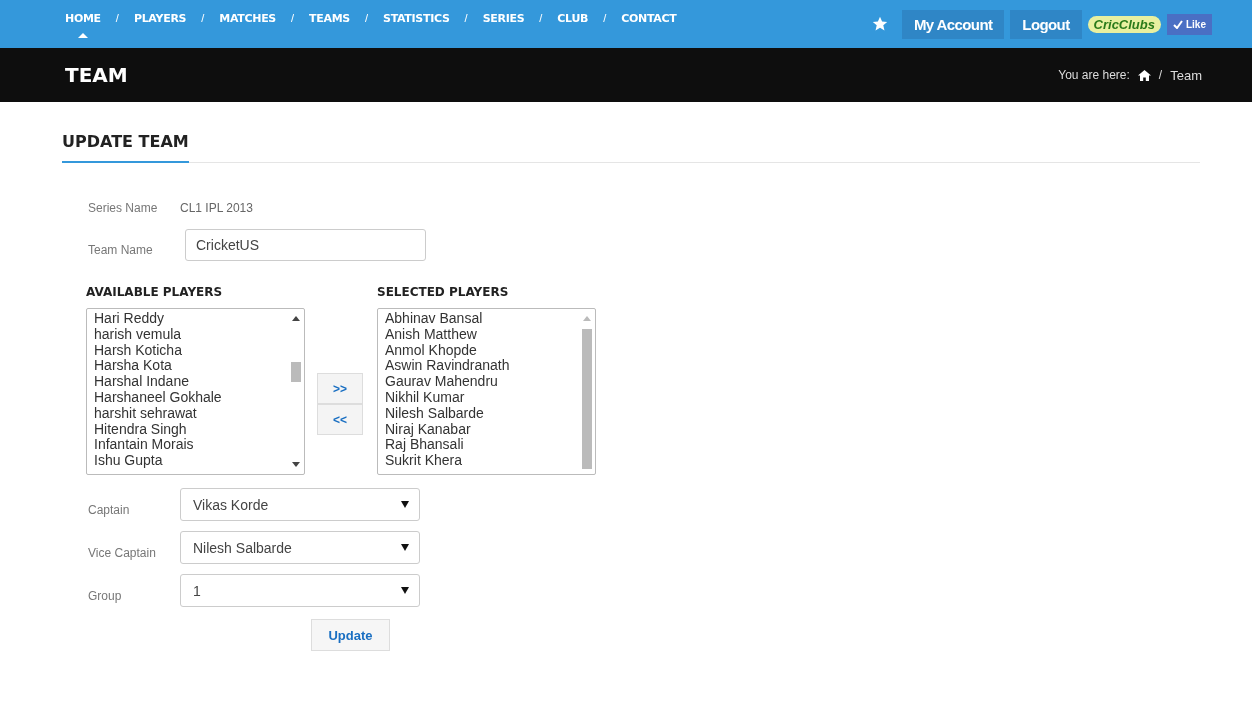 The image size is (1252, 714). What do you see at coordinates (187, 429) in the screenshot?
I see `player-option: Hitendra Singh` at bounding box center [187, 429].